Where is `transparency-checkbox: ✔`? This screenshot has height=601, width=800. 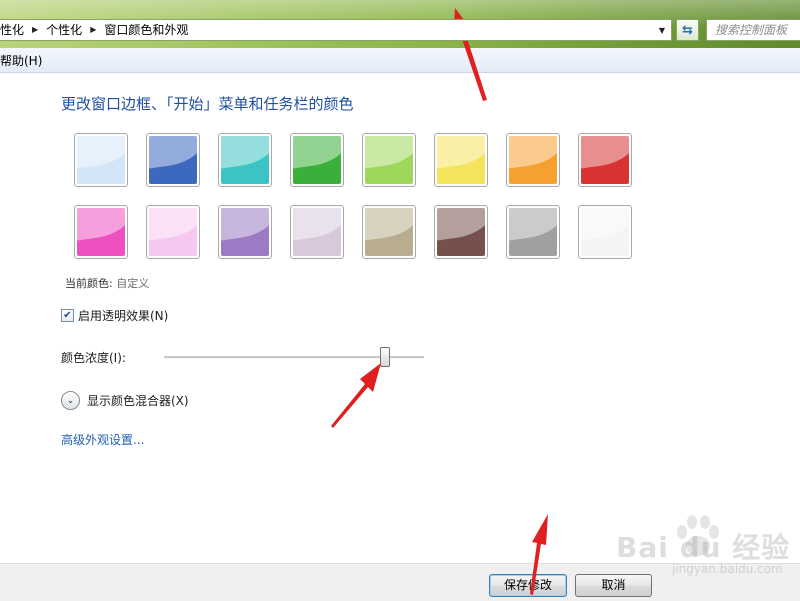
transparency-checkbox: ✔ is located at coordinates (67, 315).